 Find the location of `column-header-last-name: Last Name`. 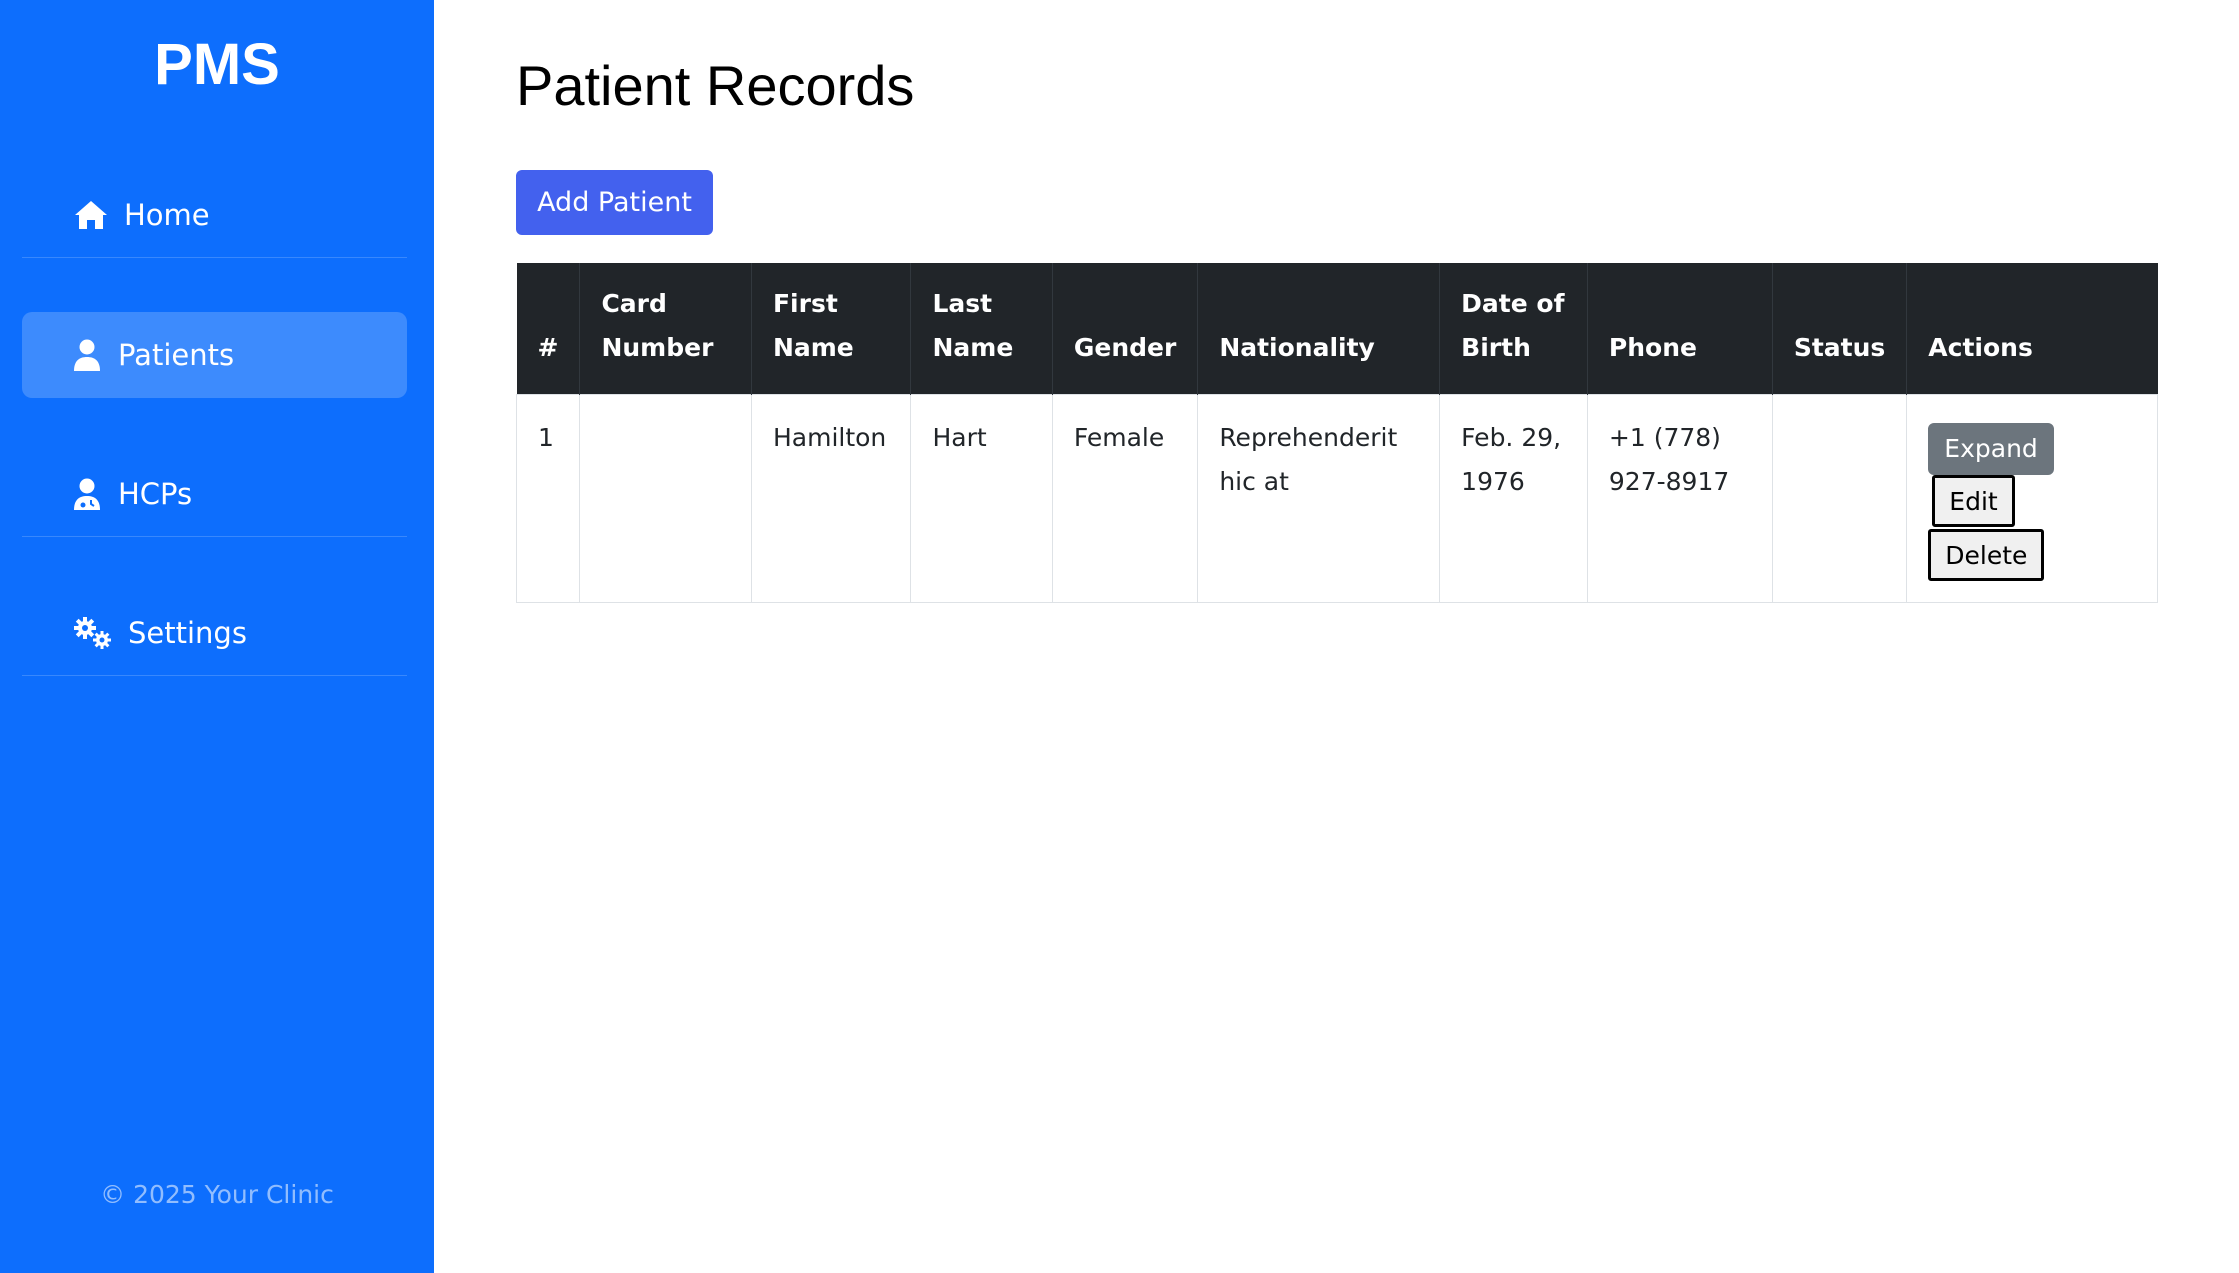

column-header-last-name: Last Name is located at coordinates (981, 328).